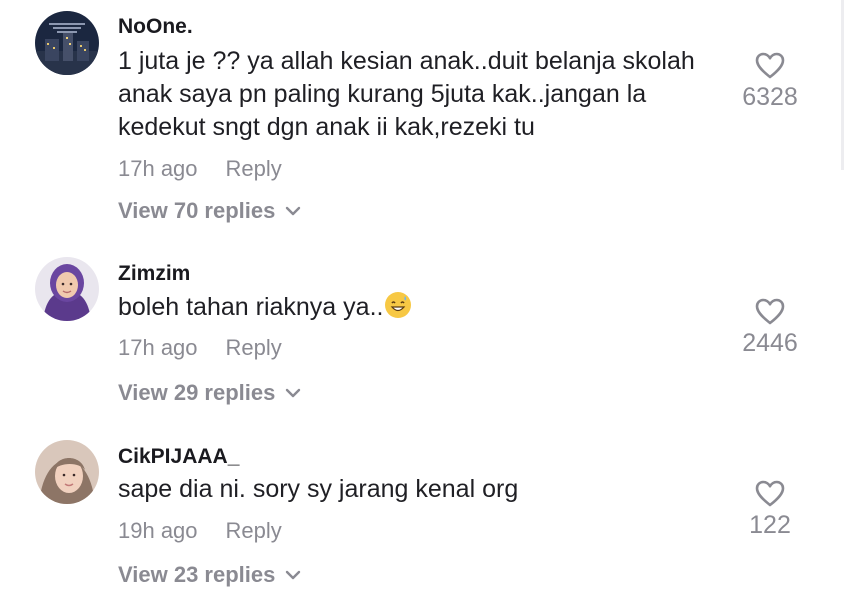 The height and width of the screenshot is (598, 844). What do you see at coordinates (197, 392) in the screenshot?
I see `view-replies-label: View 29 replies` at bounding box center [197, 392].